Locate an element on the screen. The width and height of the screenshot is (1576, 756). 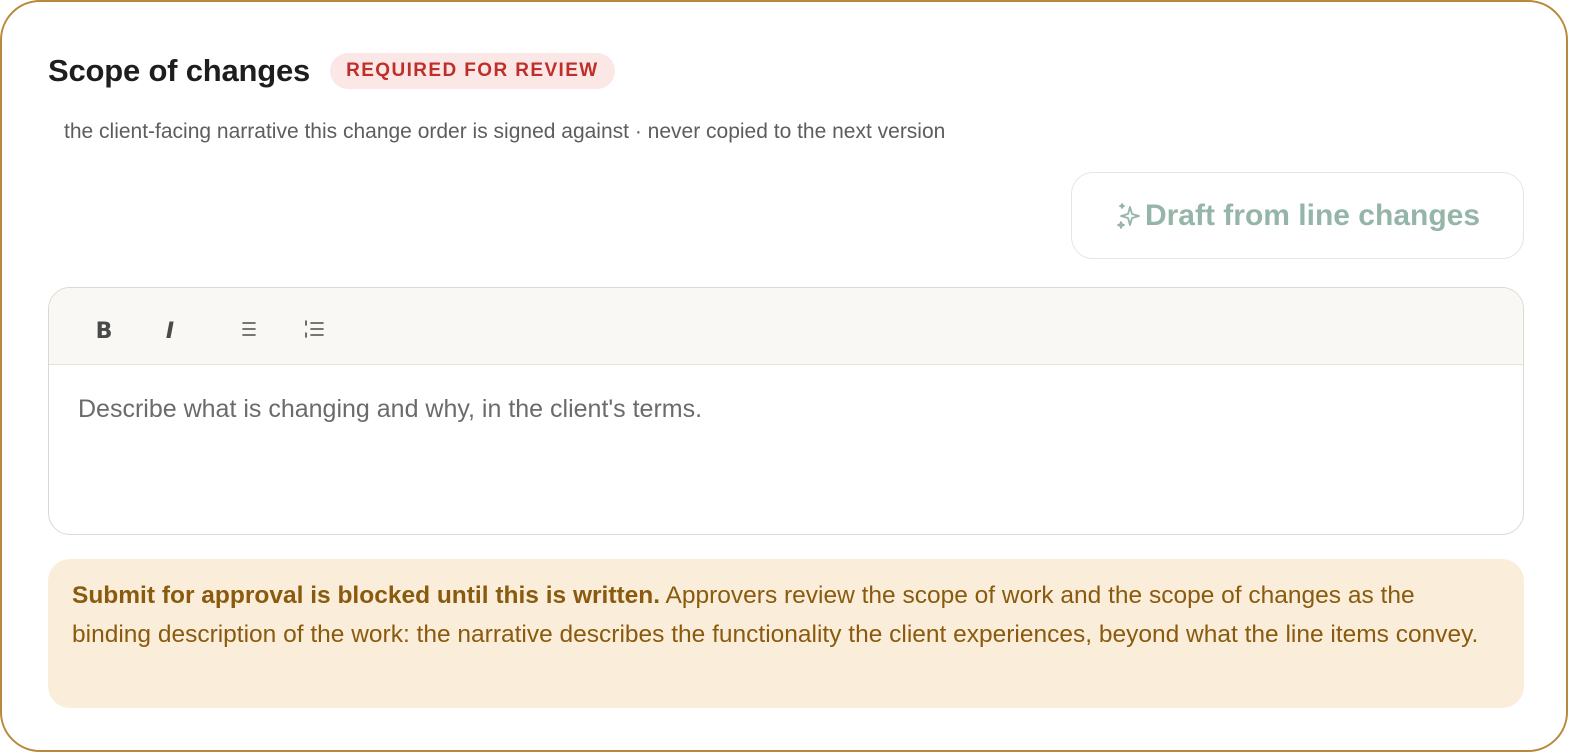
bold-button: B is located at coordinates (104, 331).